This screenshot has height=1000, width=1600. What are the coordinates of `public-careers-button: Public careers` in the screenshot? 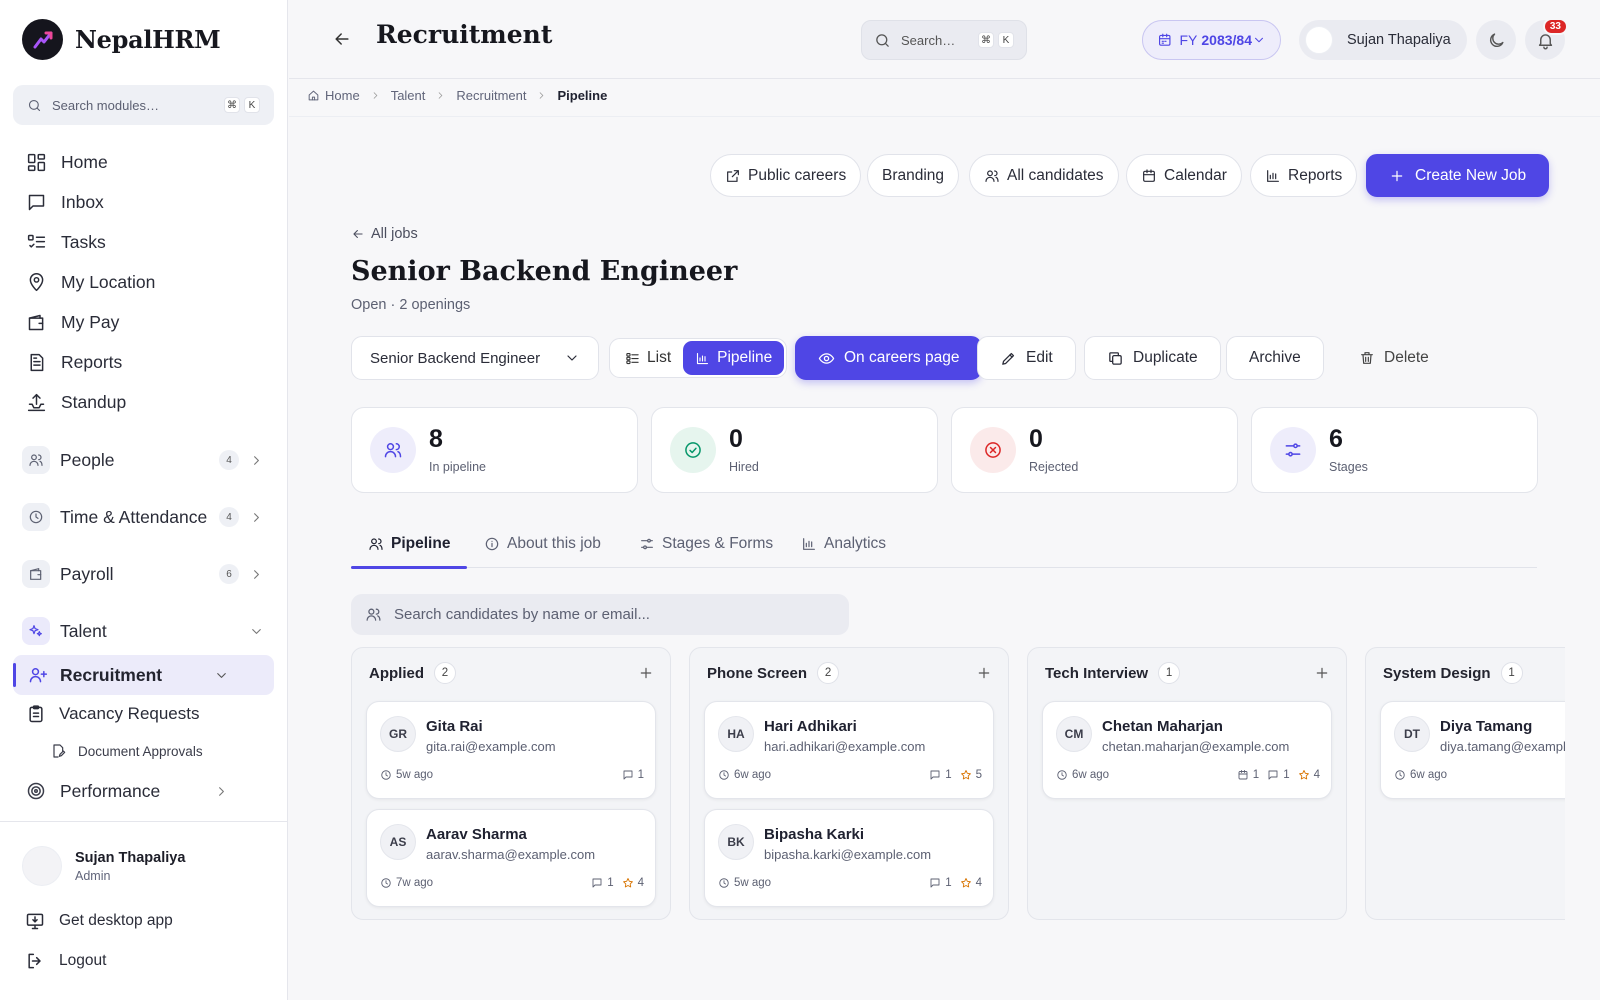 It's located at (786, 175).